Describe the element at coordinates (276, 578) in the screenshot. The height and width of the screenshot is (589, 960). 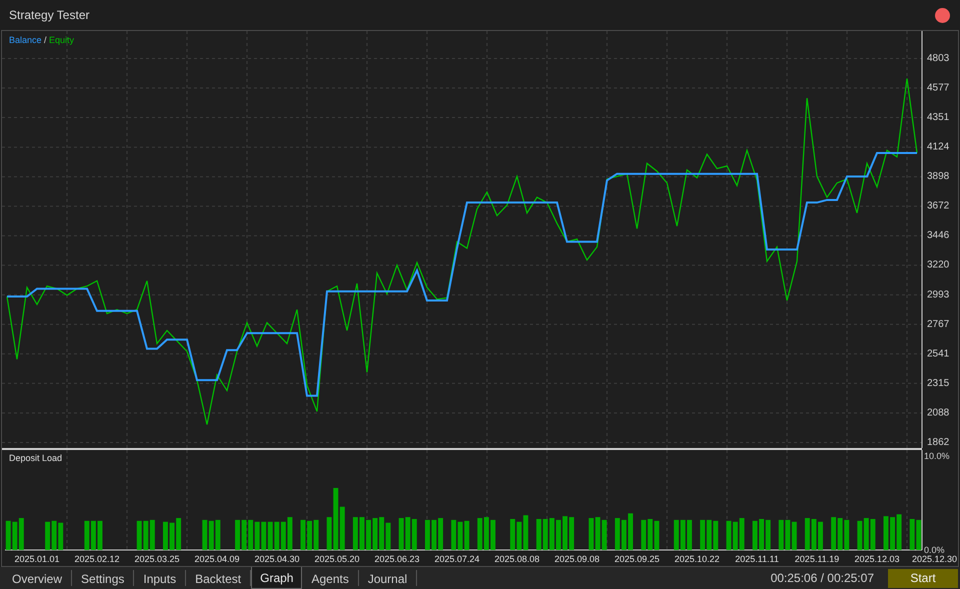
I see `tab: Graph` at that location.